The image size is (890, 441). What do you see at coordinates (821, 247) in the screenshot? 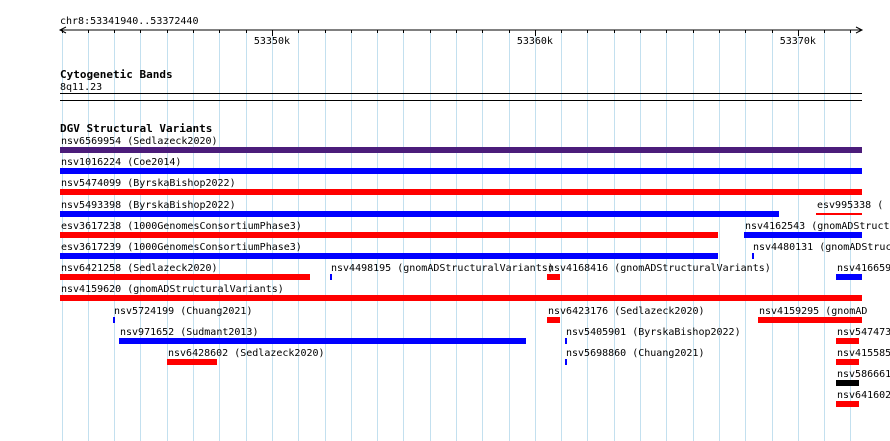
I see `dgv-feature-label: nsv4480131 (gnomADStructu` at bounding box center [821, 247].